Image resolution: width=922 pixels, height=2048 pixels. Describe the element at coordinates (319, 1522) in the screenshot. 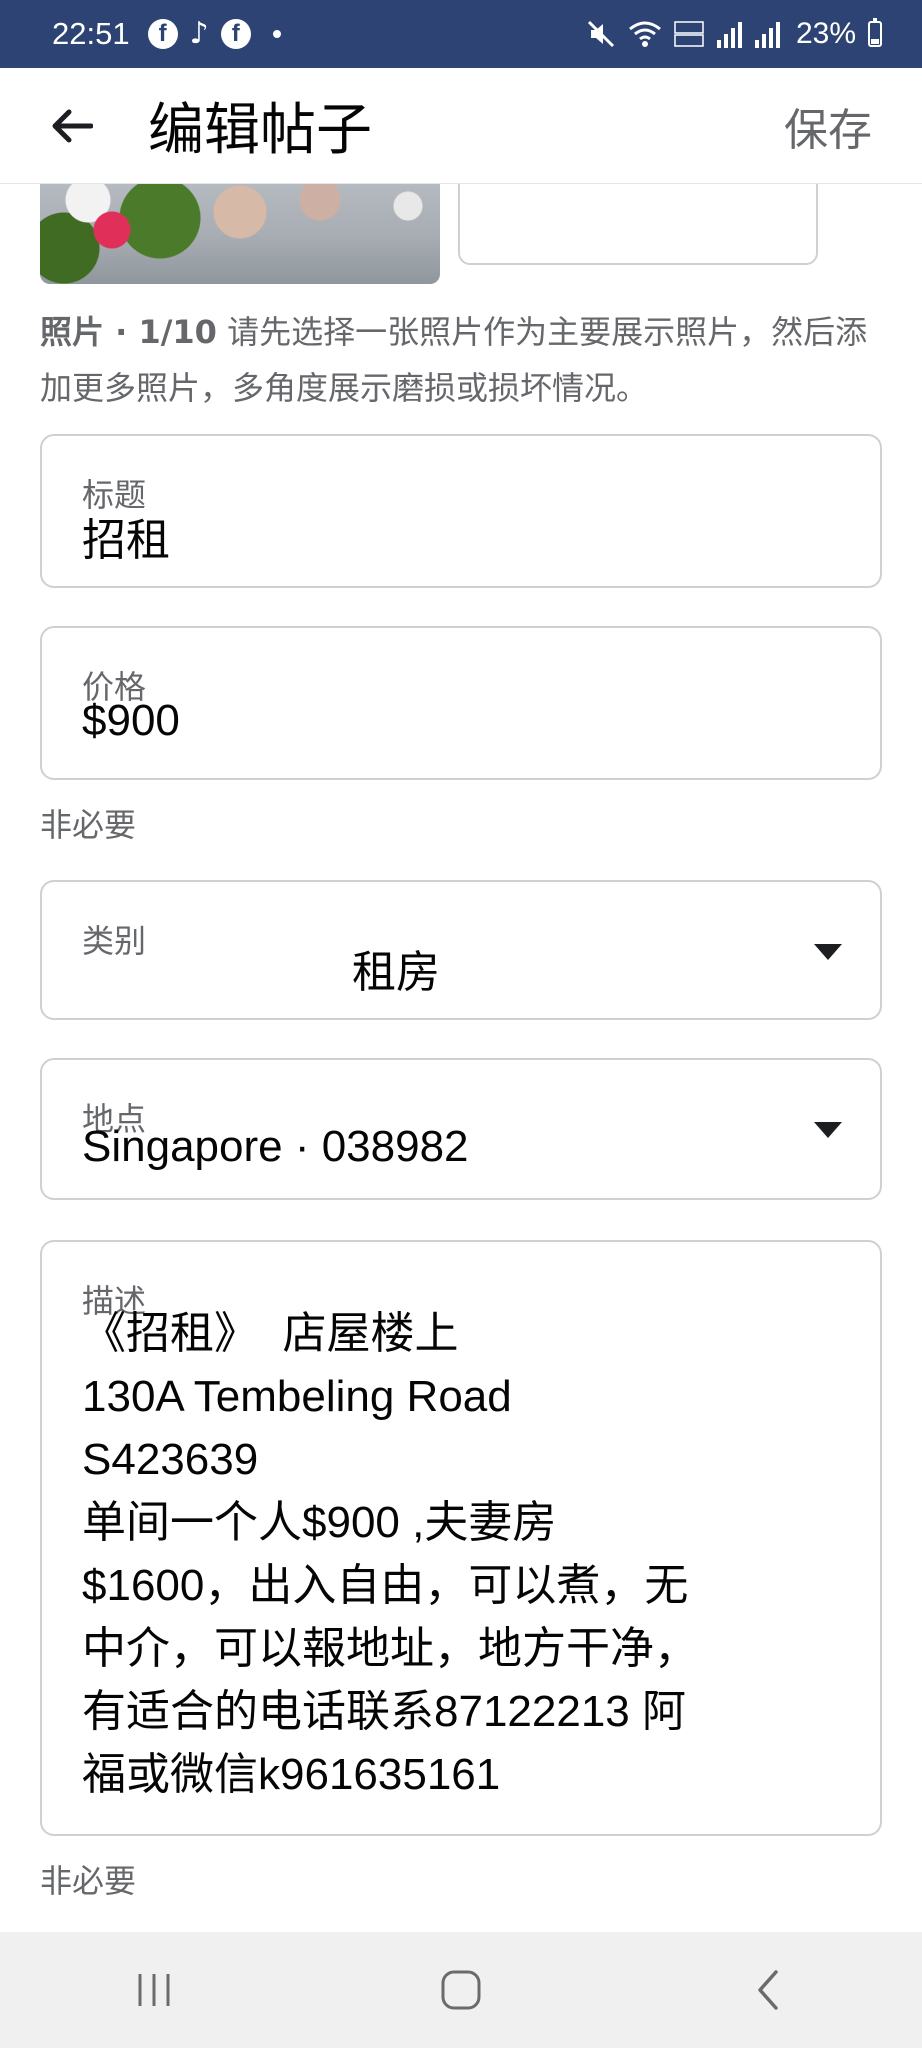

I see `description-line: 单间一个人$900 ,夫妻房` at that location.